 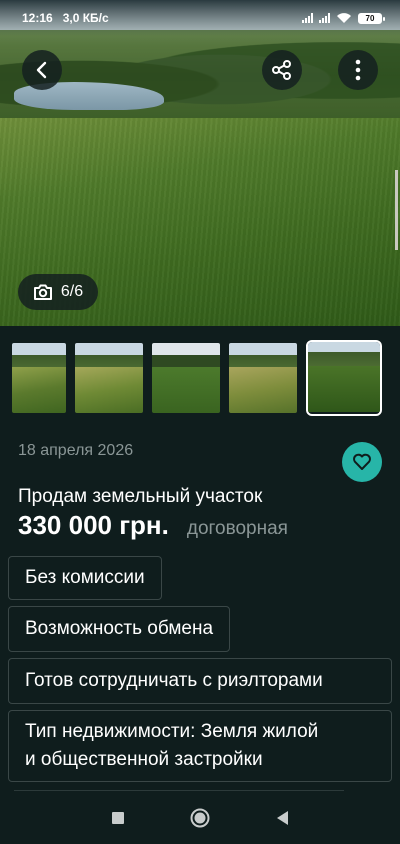 I want to click on share-button, so click(x=282, y=70).